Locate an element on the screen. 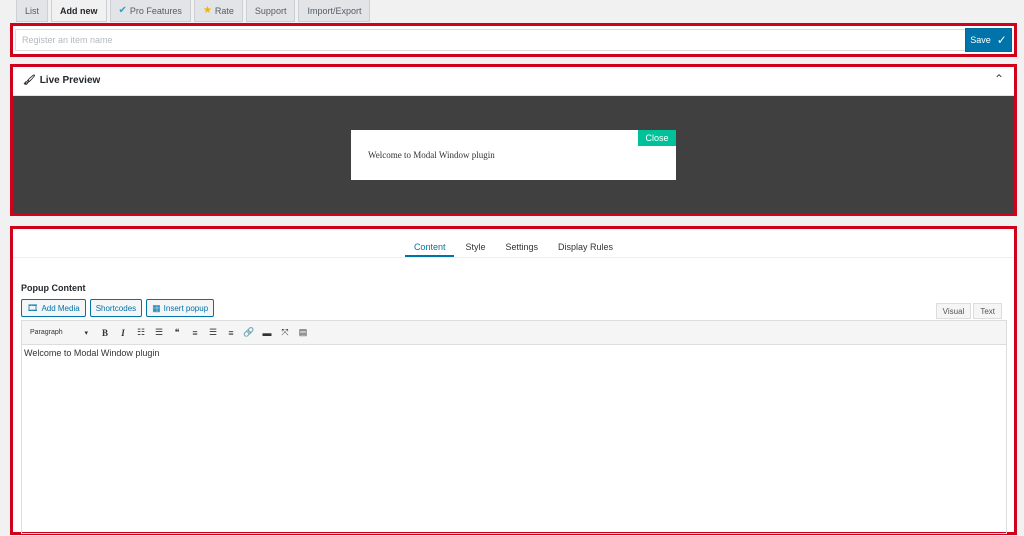 The width and height of the screenshot is (1024, 536). name-section: Save ✓ is located at coordinates (513, 40).